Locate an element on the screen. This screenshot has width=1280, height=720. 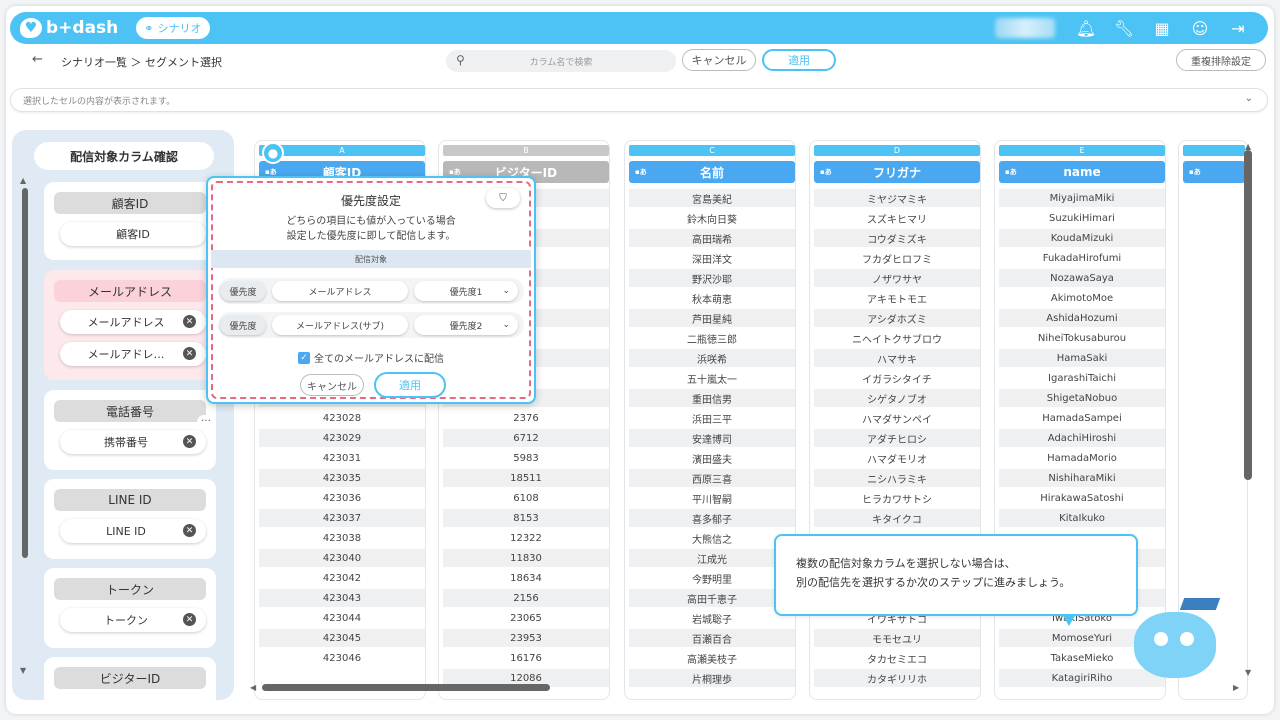
grid-cell: 江成光 is located at coordinates (712, 558).